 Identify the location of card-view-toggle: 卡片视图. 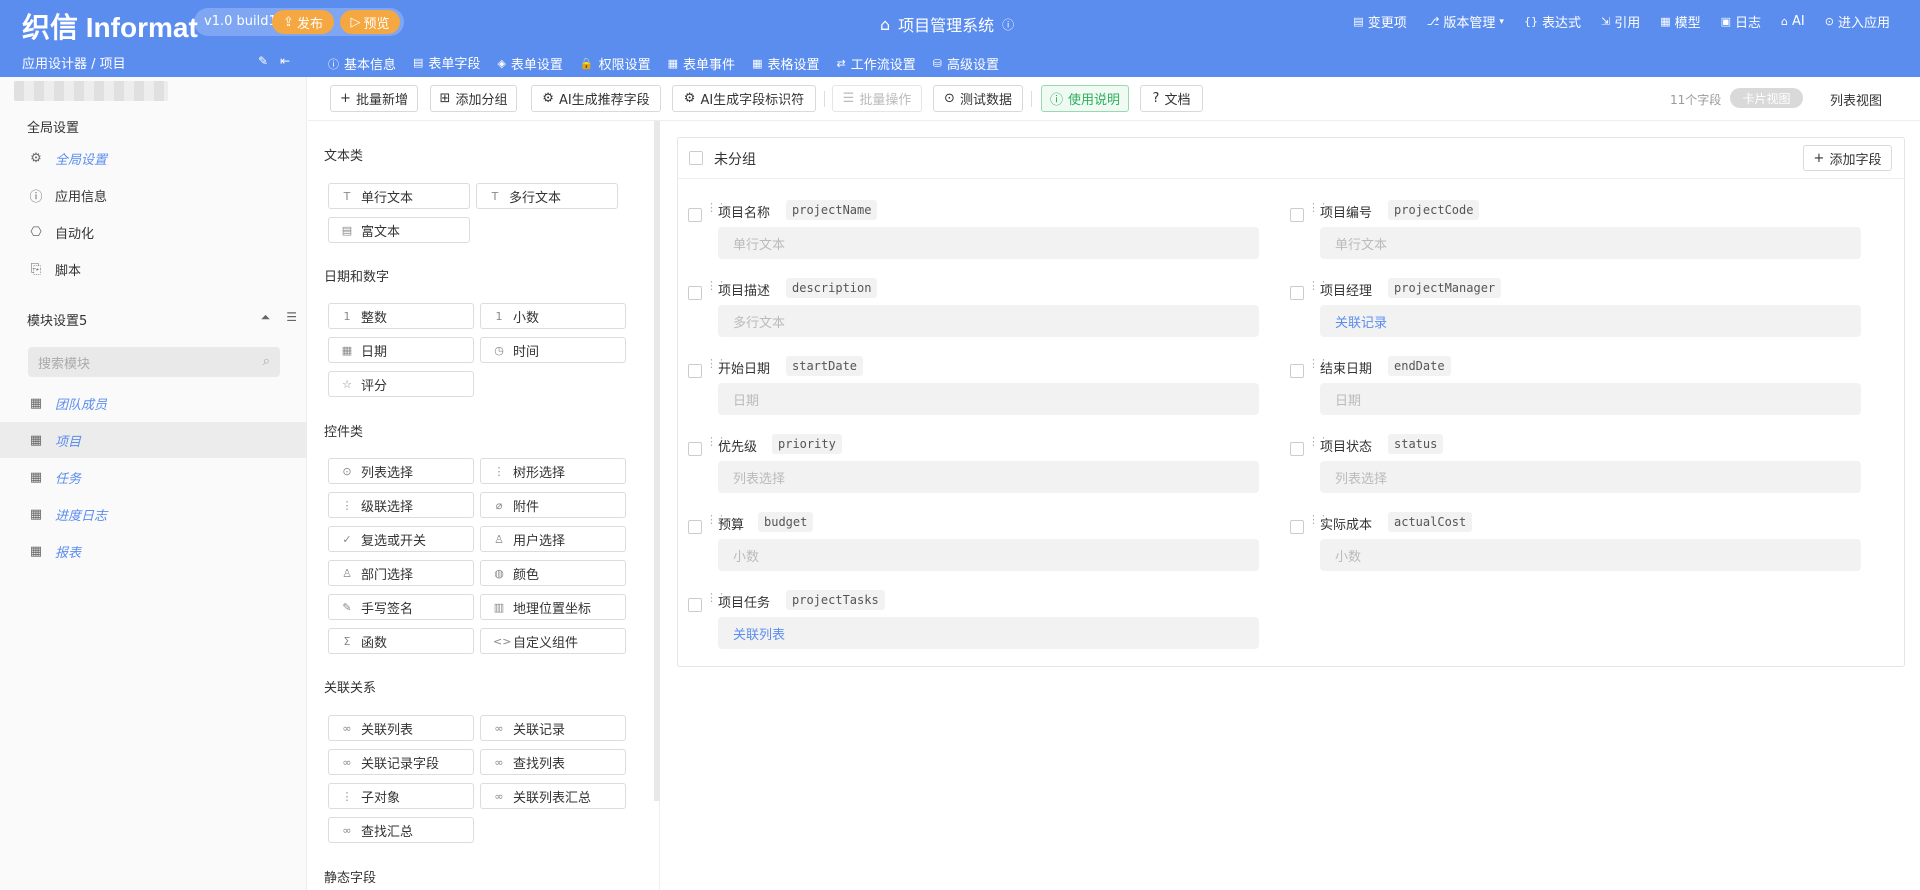
(1766, 98).